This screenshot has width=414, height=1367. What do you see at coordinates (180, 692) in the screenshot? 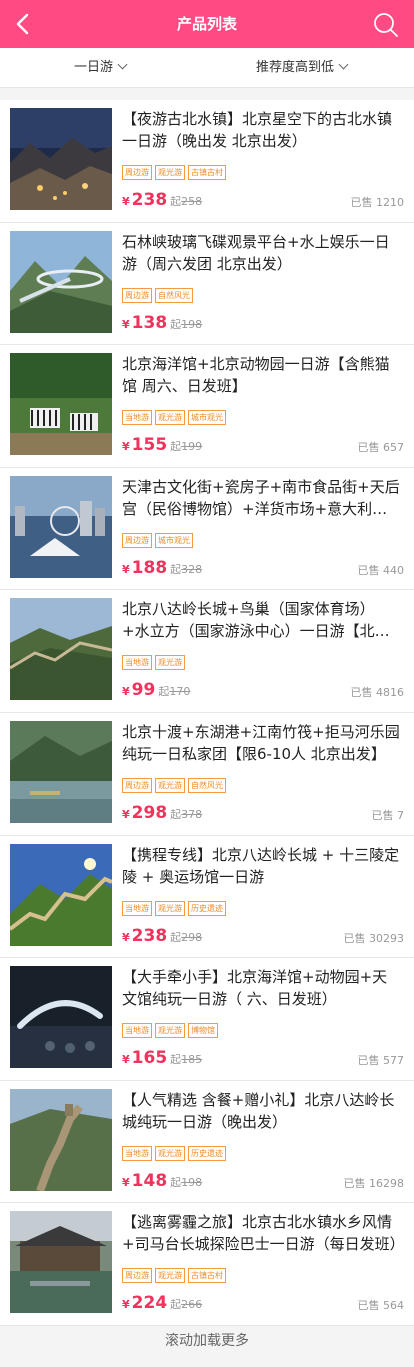
I see `original-price-value: 170` at bounding box center [180, 692].